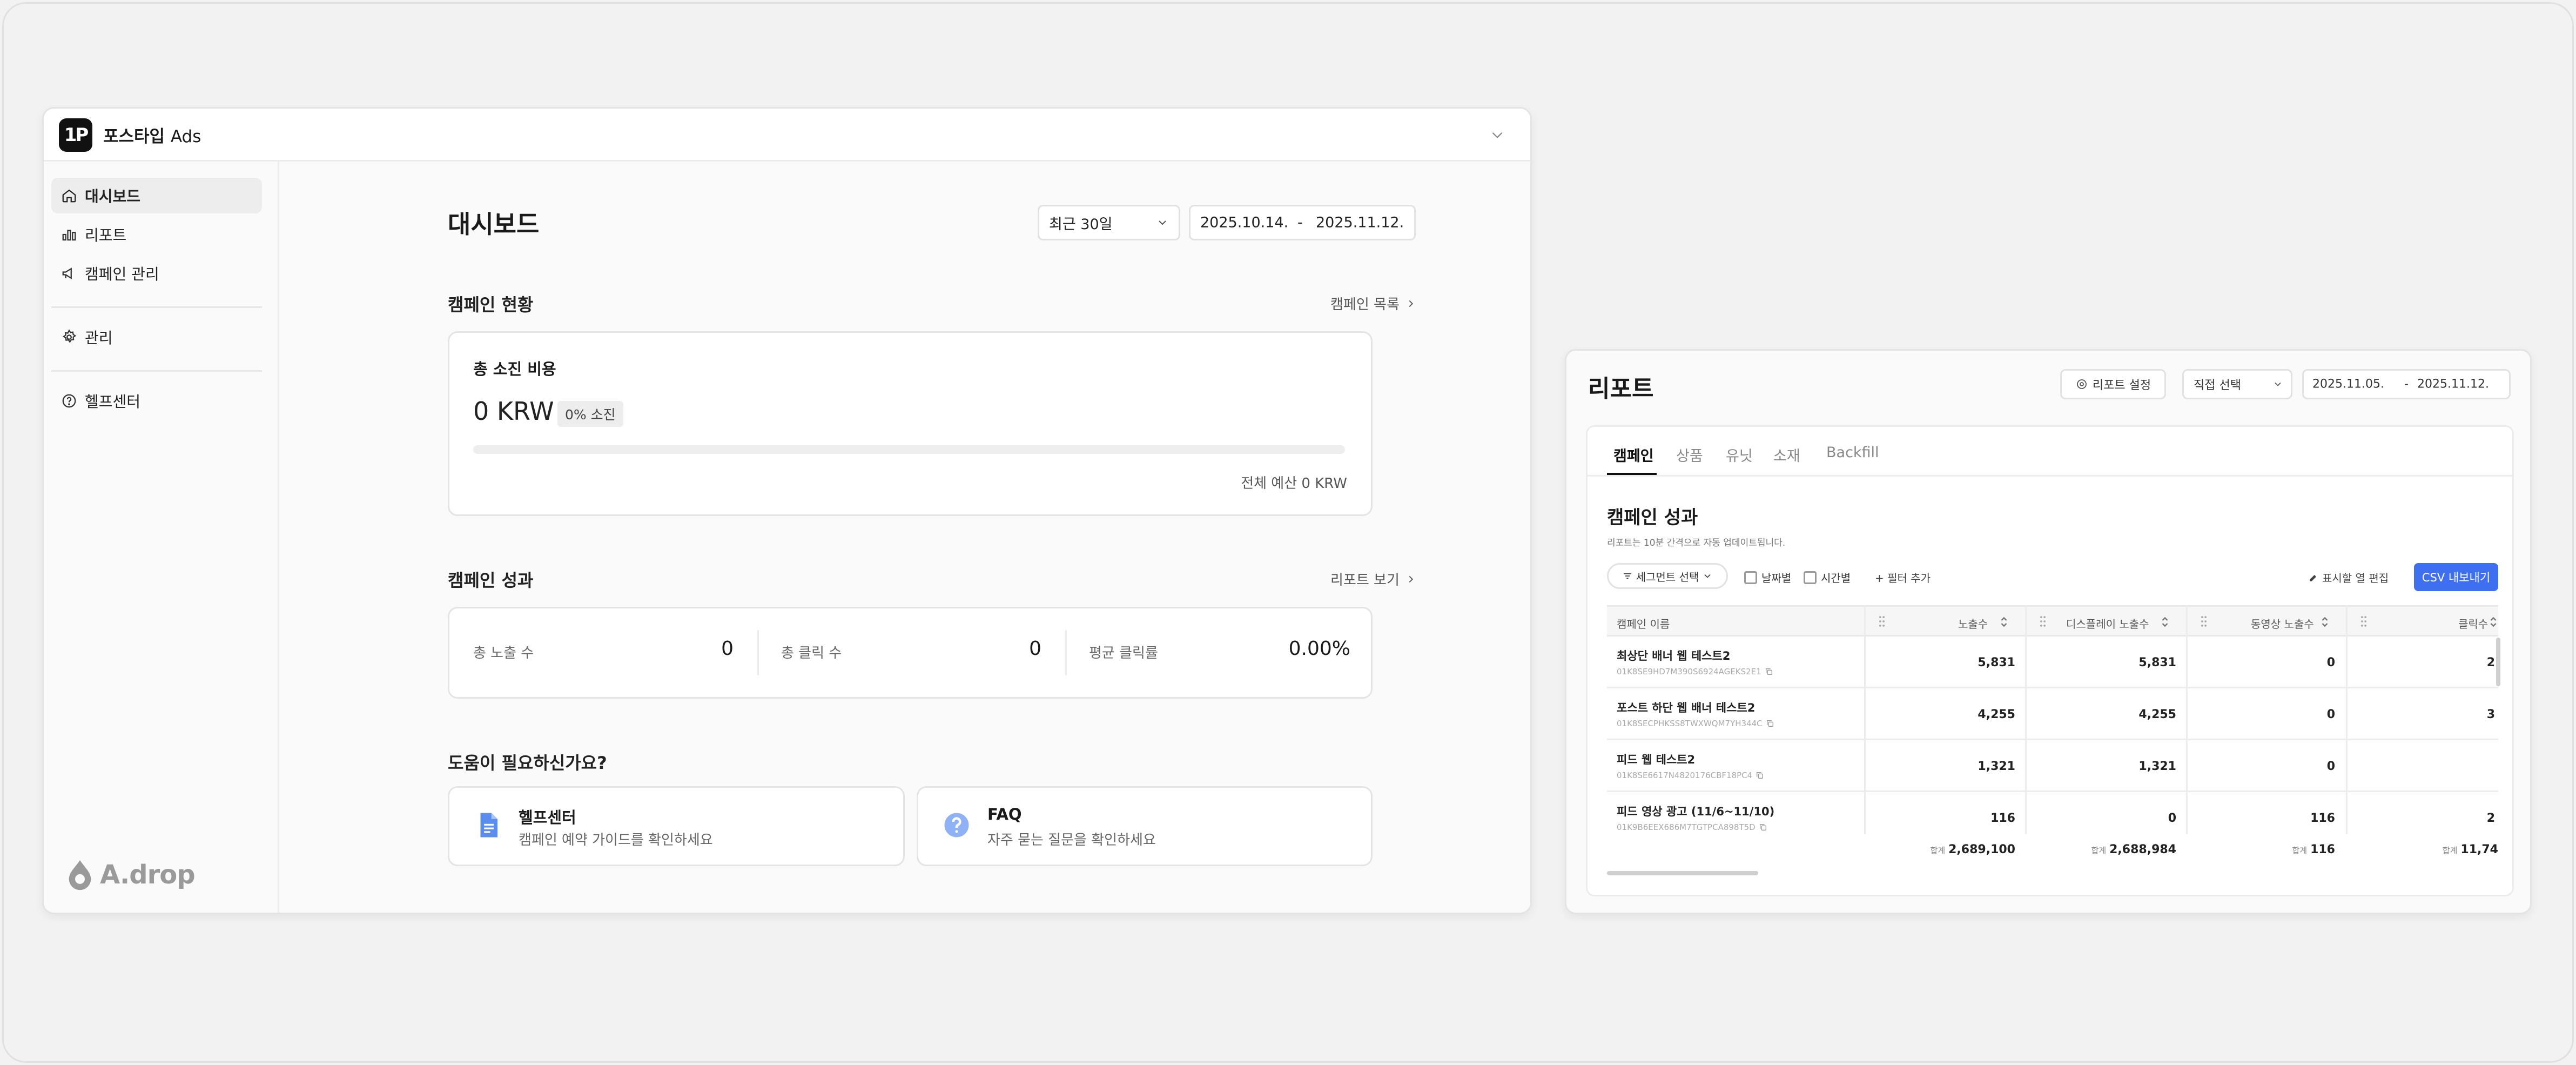 The image size is (2576, 1065). I want to click on help-card-title: FAQ, so click(1004, 814).